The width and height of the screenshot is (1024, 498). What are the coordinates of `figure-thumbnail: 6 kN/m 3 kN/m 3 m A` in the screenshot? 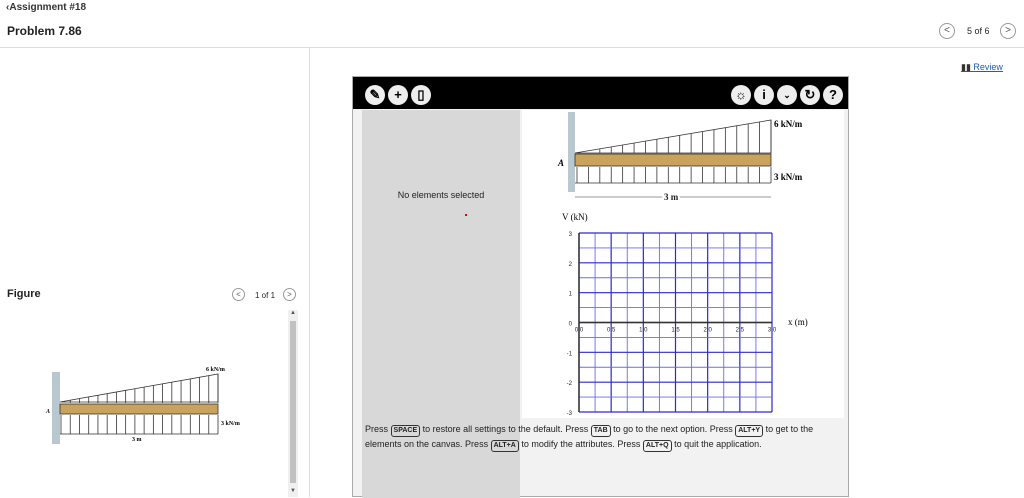 It's located at (142, 405).